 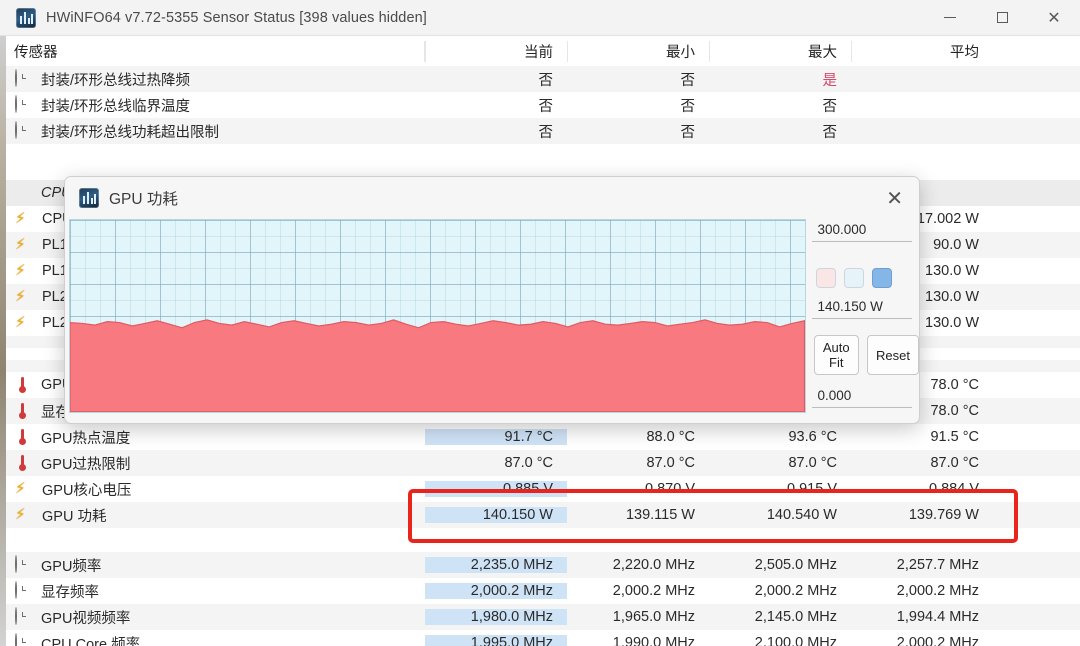 What do you see at coordinates (91, 641) in the screenshot?
I see `sensor-label: CPU Core 频率` at bounding box center [91, 641].